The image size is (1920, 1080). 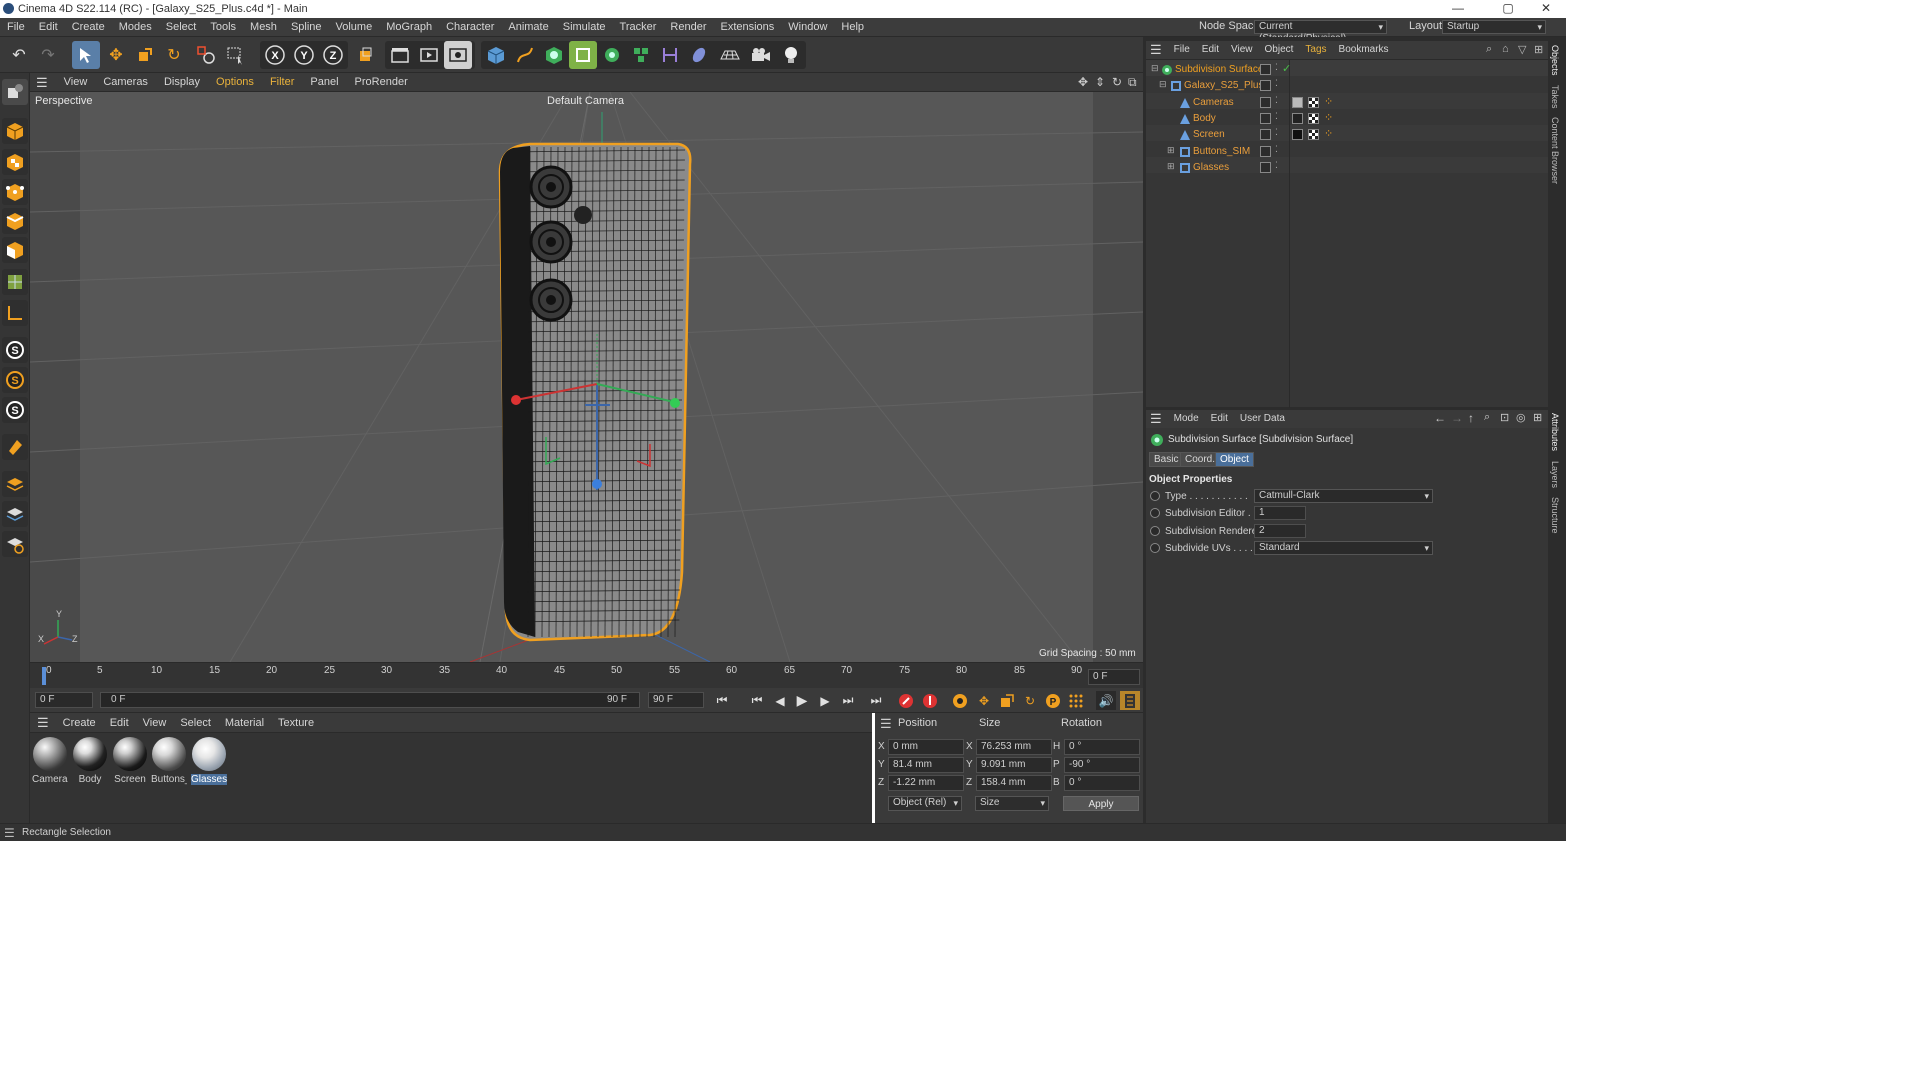 I want to click on animate-renderer-radio, so click(x=1155, y=531).